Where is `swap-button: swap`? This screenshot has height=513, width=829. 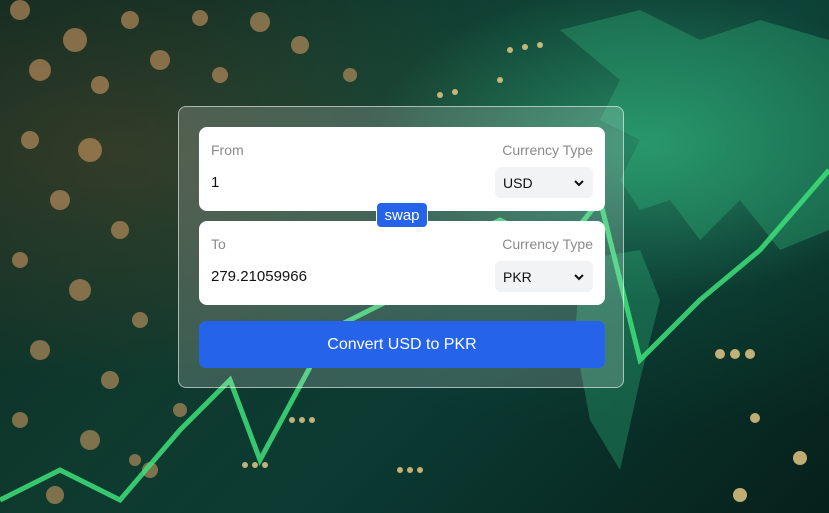
swap-button: swap is located at coordinates (402, 215).